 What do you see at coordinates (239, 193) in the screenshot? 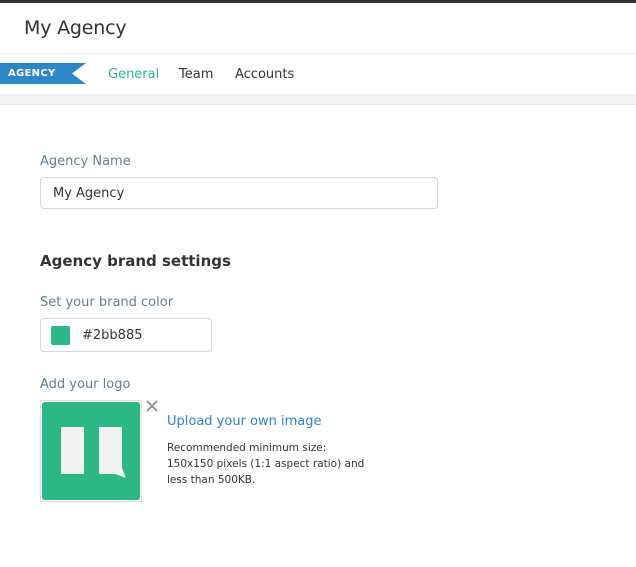
I see `agency-name-input` at bounding box center [239, 193].